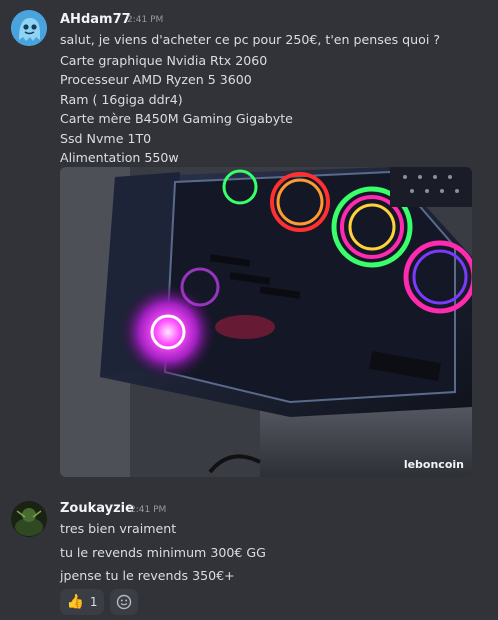  What do you see at coordinates (156, 79) in the screenshot?
I see `message-line: Processeur AMD Ryzen 5 3600` at bounding box center [156, 79].